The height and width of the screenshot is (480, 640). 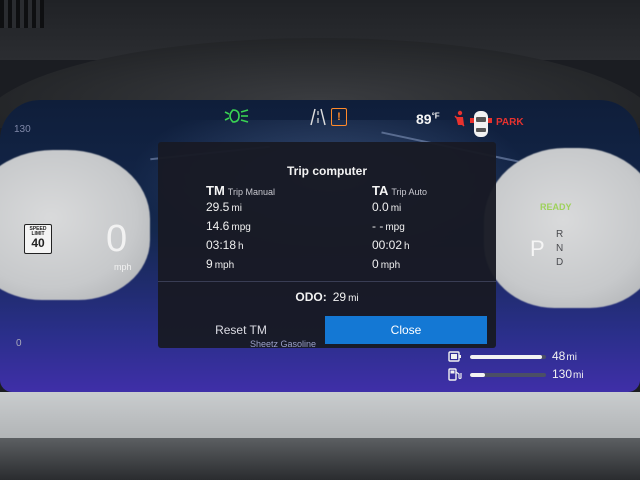 I want to click on dialog-divider, so click(x=327, y=281).